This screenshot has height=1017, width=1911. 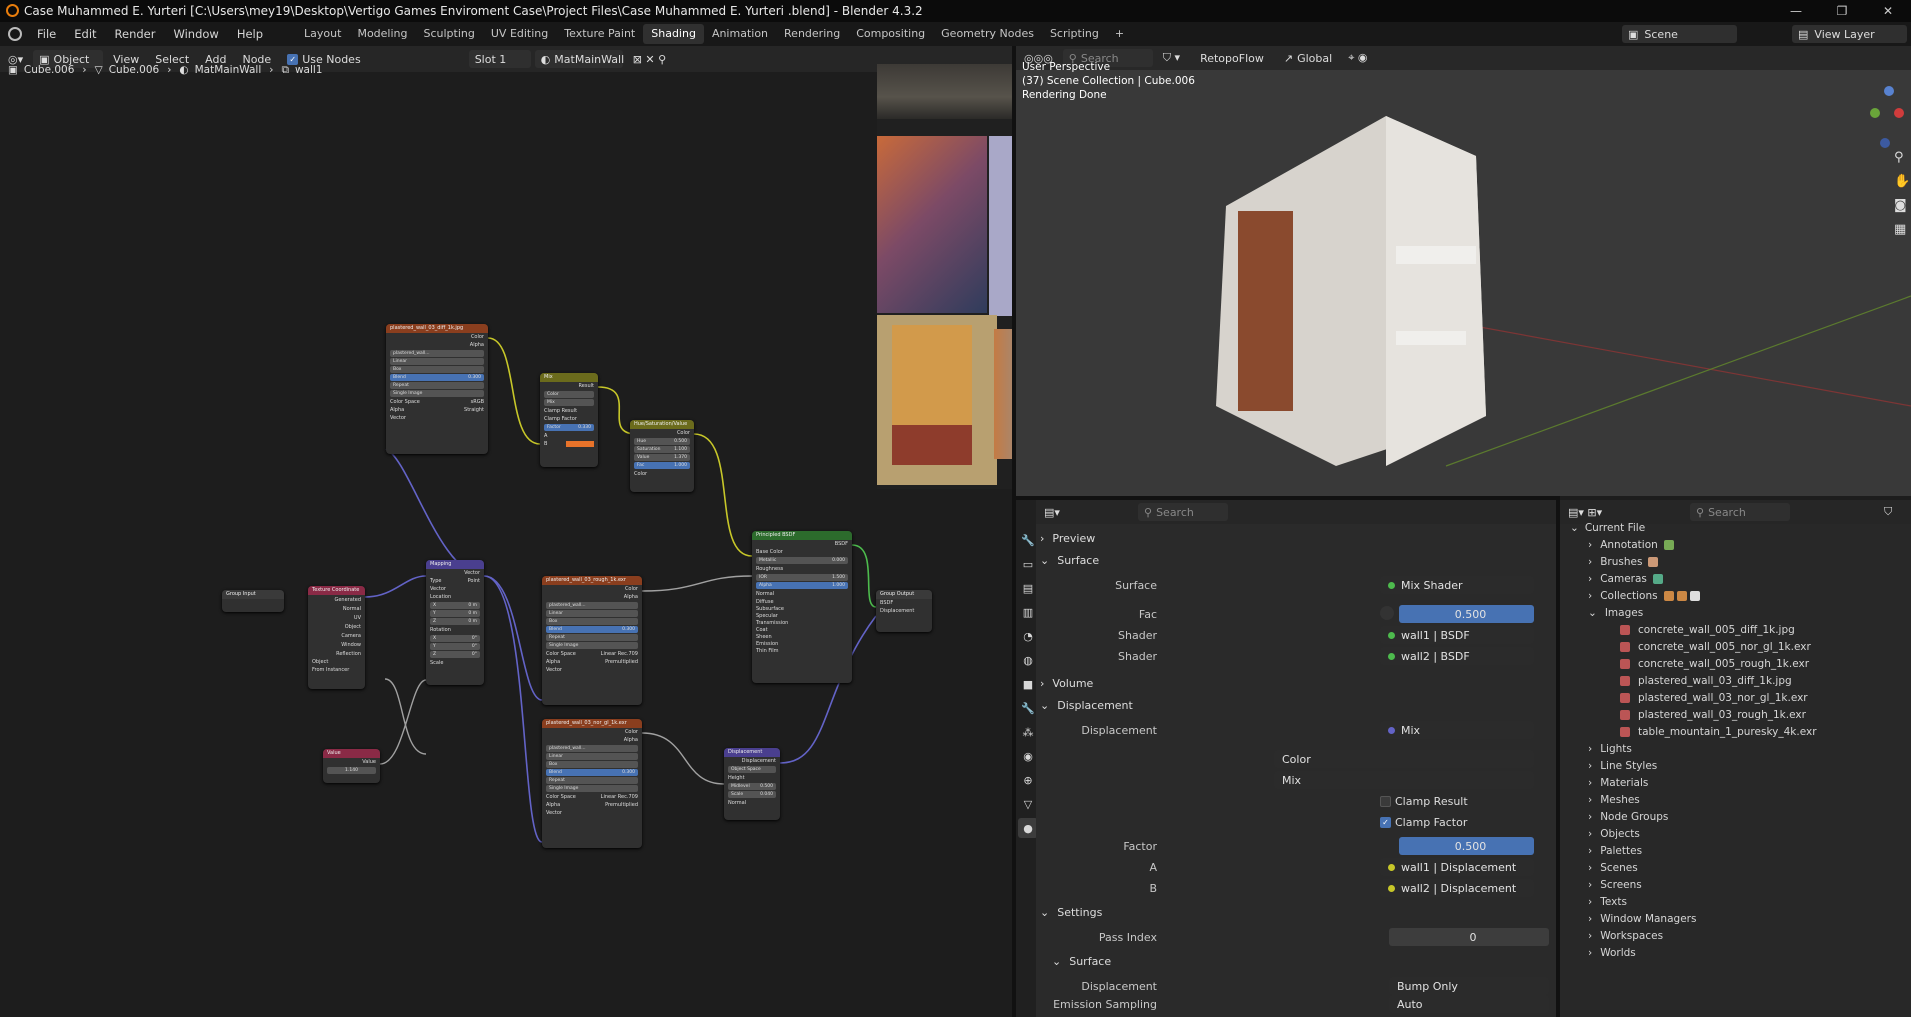 What do you see at coordinates (455, 613) in the screenshot?
I see `location-y: Y0 m` at bounding box center [455, 613].